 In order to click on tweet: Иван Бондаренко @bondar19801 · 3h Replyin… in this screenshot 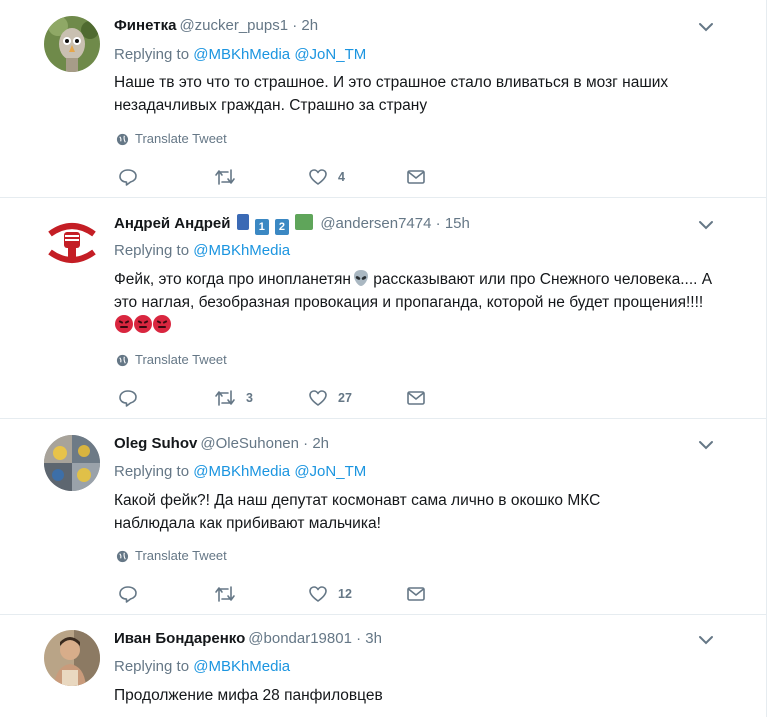, I will do `click(383, 666)`.